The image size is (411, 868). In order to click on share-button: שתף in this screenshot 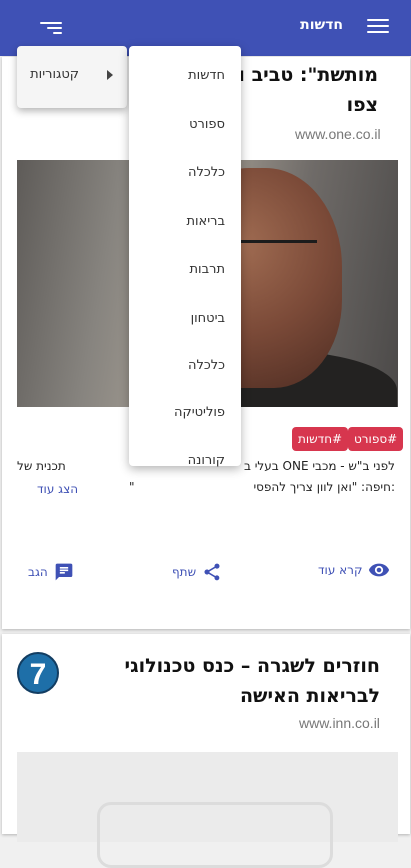, I will do `click(197, 572)`.